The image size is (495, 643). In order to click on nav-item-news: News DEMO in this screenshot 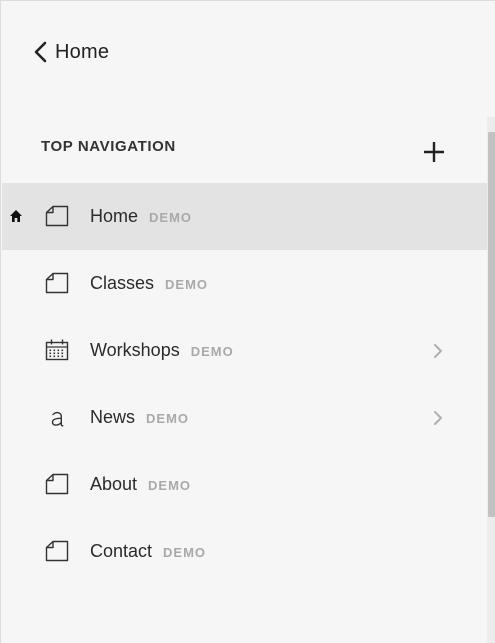, I will do `click(244, 417)`.